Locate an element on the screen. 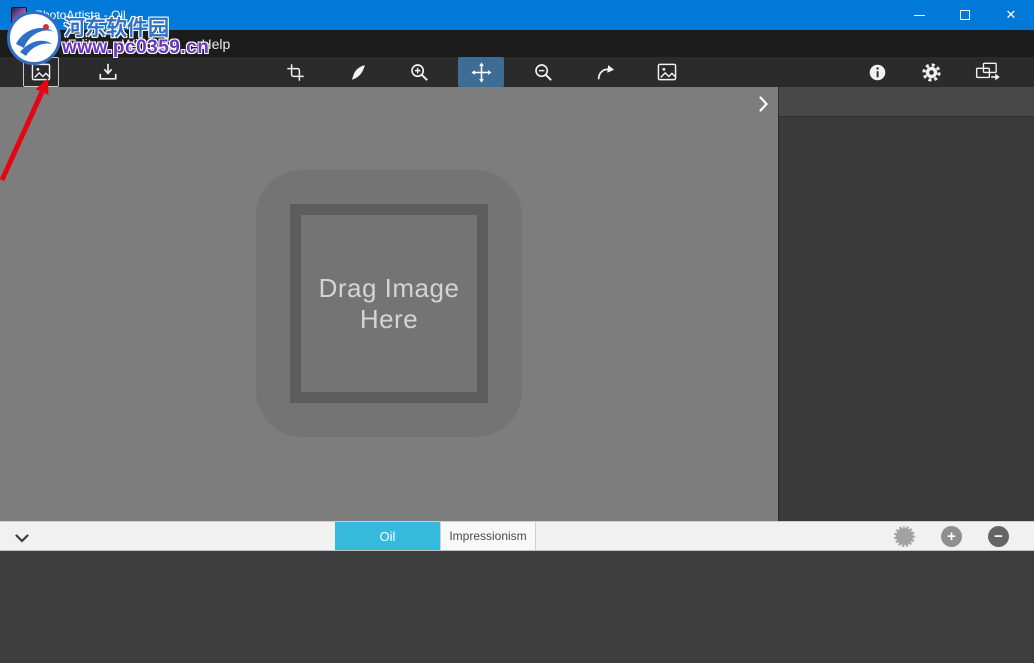  title-bar: PhotoArtista - Oil ✕ is located at coordinates (517, 15).